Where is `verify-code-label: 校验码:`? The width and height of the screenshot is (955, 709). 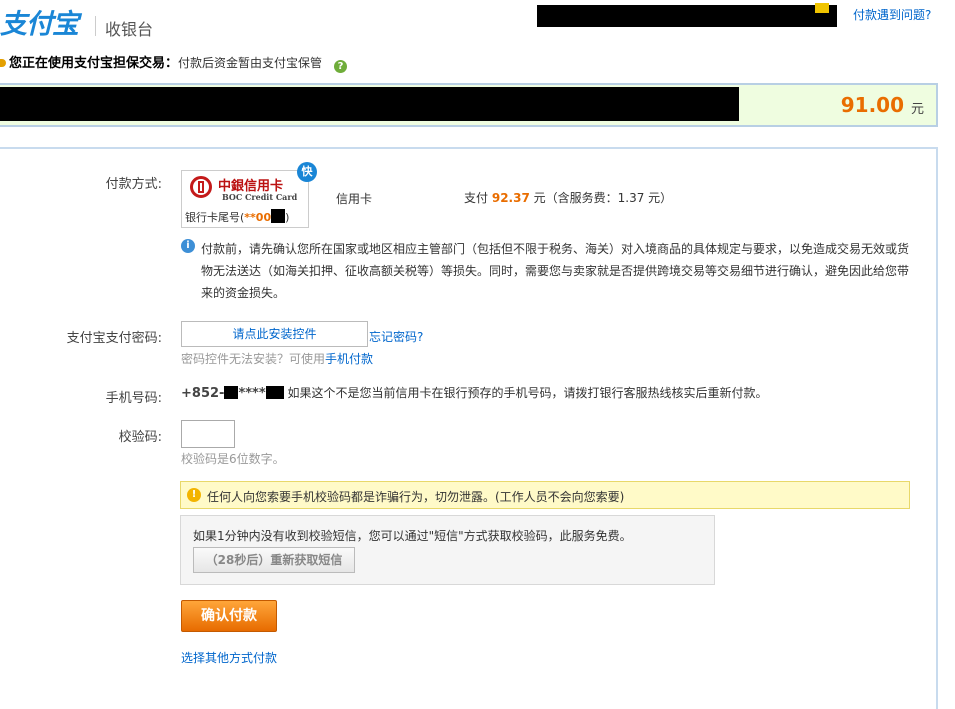
verify-code-label: 校验码: is located at coordinates (140, 437).